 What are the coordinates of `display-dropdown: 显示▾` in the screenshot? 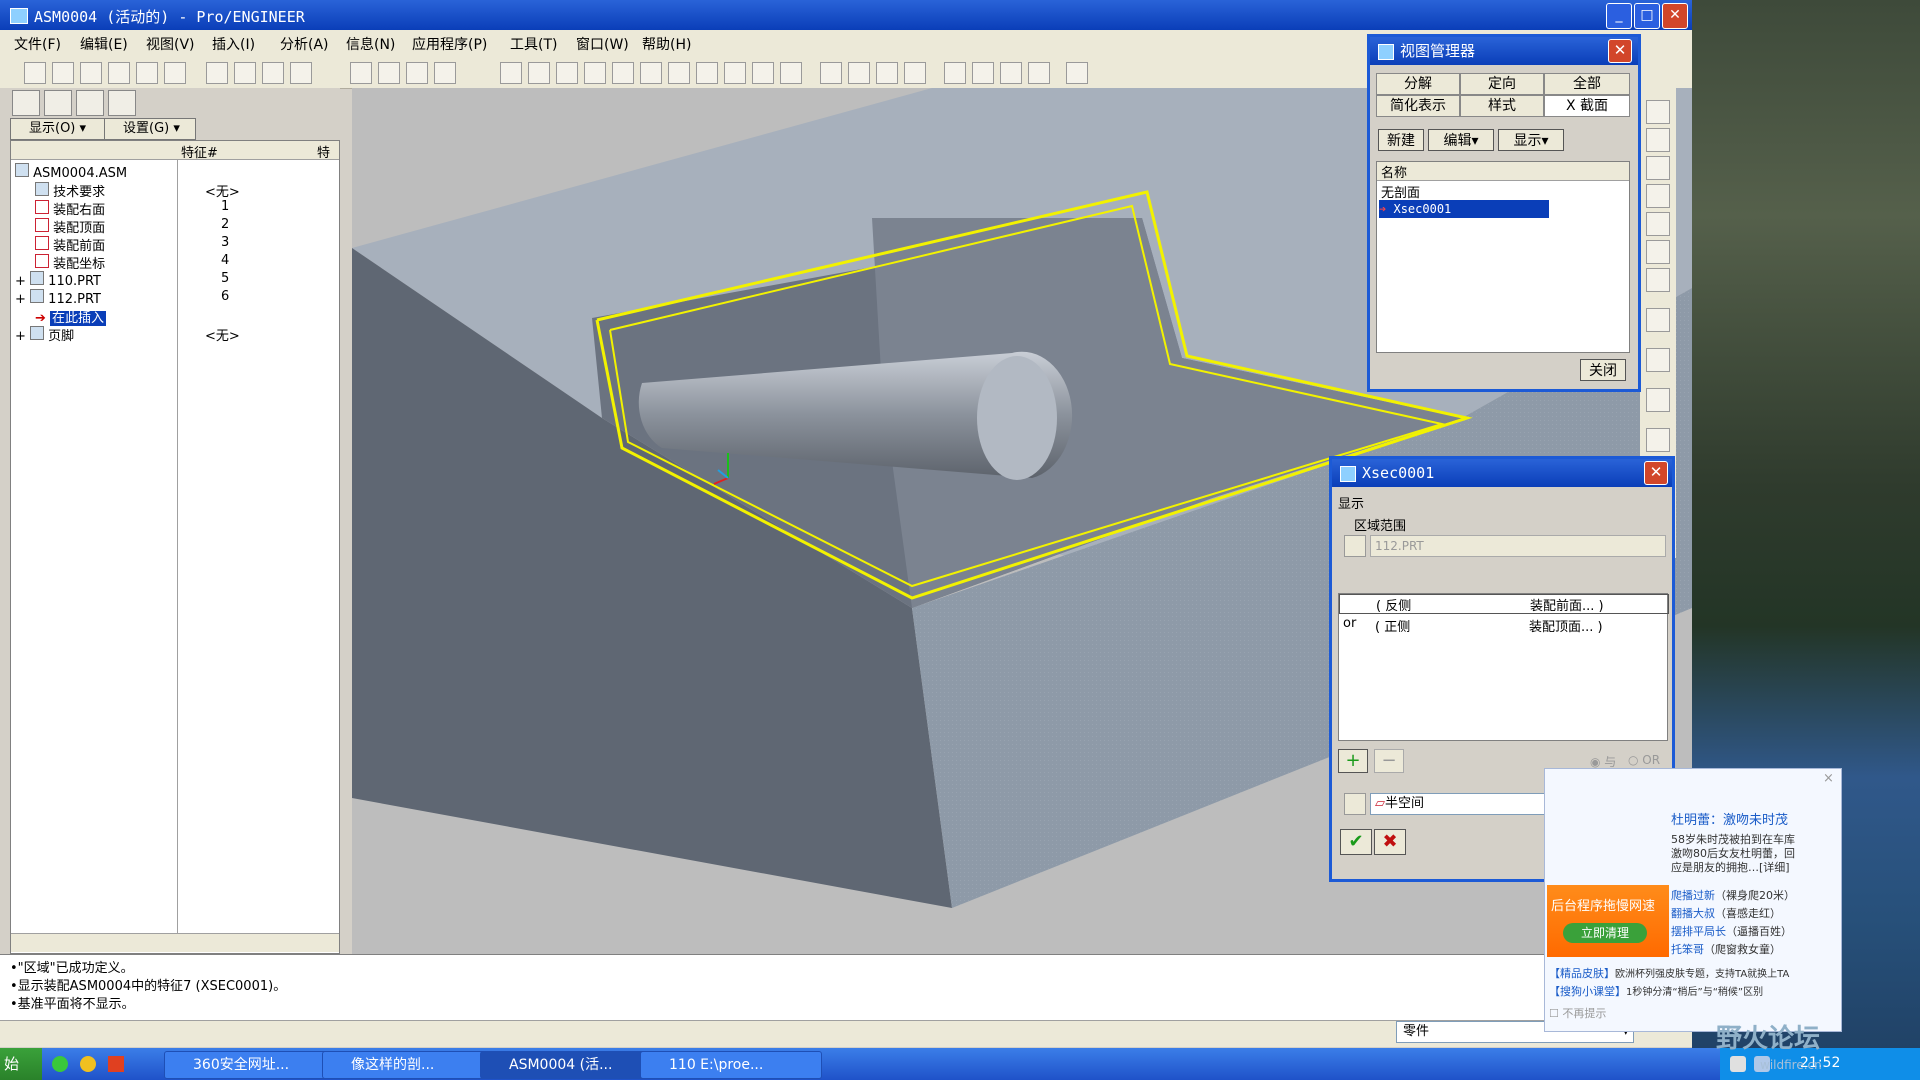 It's located at (1531, 140).